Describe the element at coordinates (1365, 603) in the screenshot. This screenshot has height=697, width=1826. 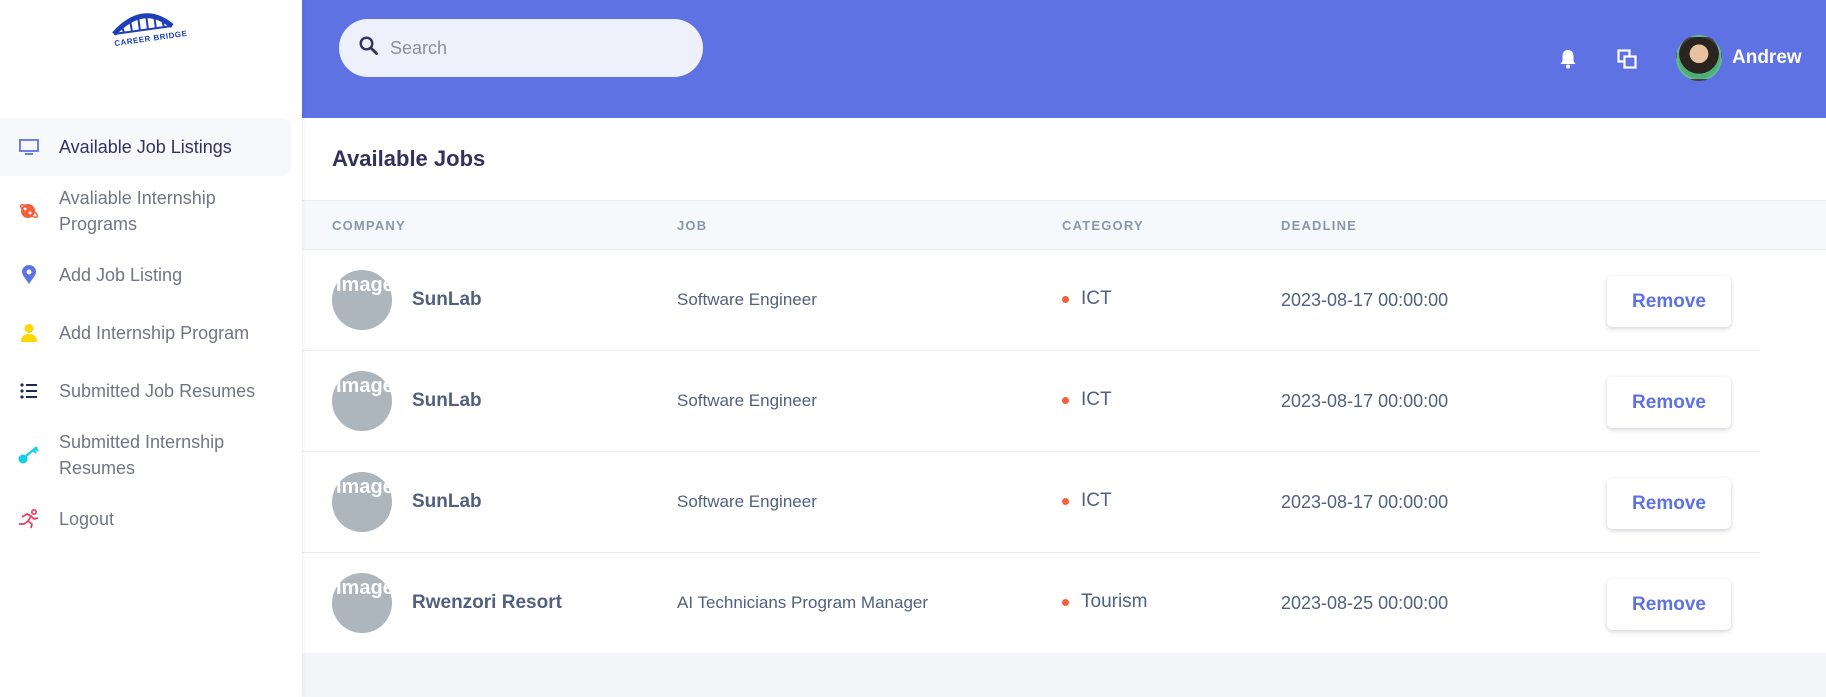
I see `deadline: 2023-08-25 00:00:00` at that location.